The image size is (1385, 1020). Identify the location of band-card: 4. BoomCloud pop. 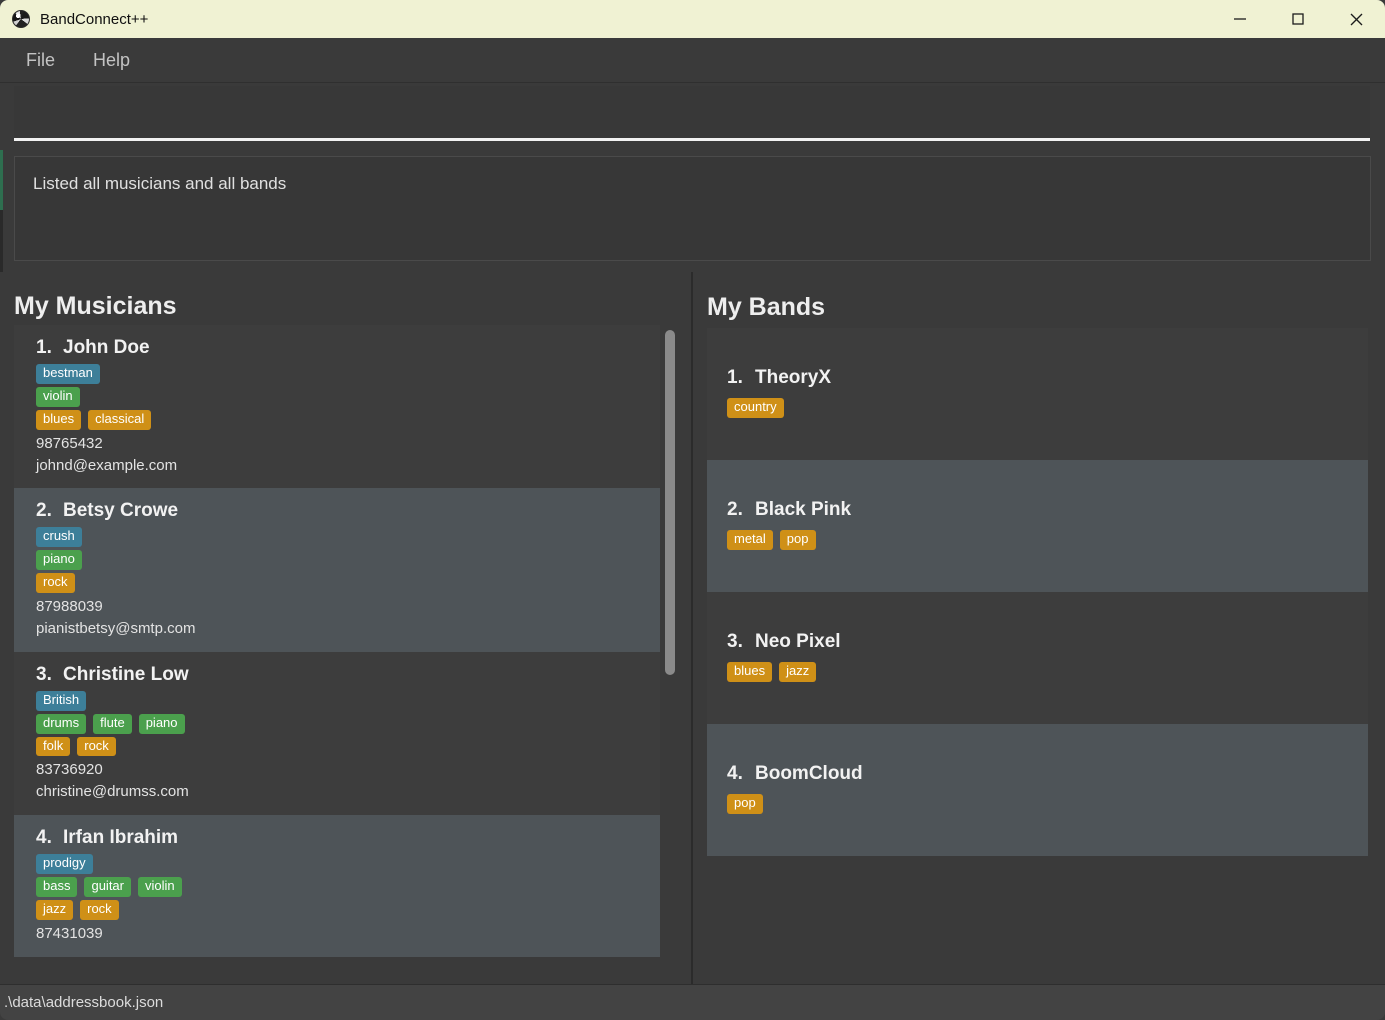
(1037, 790).